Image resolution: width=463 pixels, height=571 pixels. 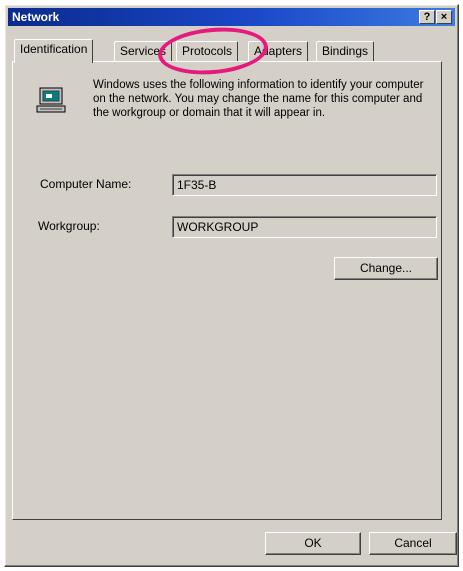 I want to click on tab-label: Protocols, so click(x=207, y=51).